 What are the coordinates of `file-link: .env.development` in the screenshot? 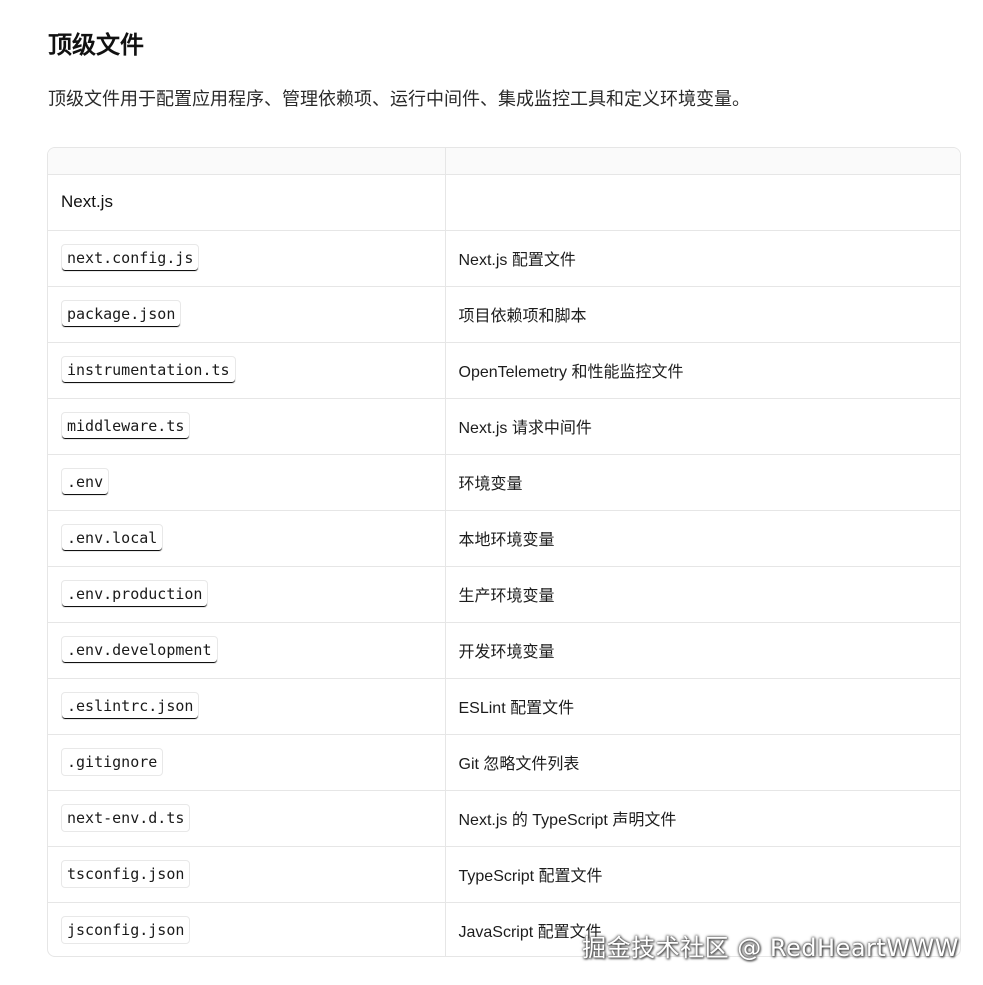 It's located at (139, 650).